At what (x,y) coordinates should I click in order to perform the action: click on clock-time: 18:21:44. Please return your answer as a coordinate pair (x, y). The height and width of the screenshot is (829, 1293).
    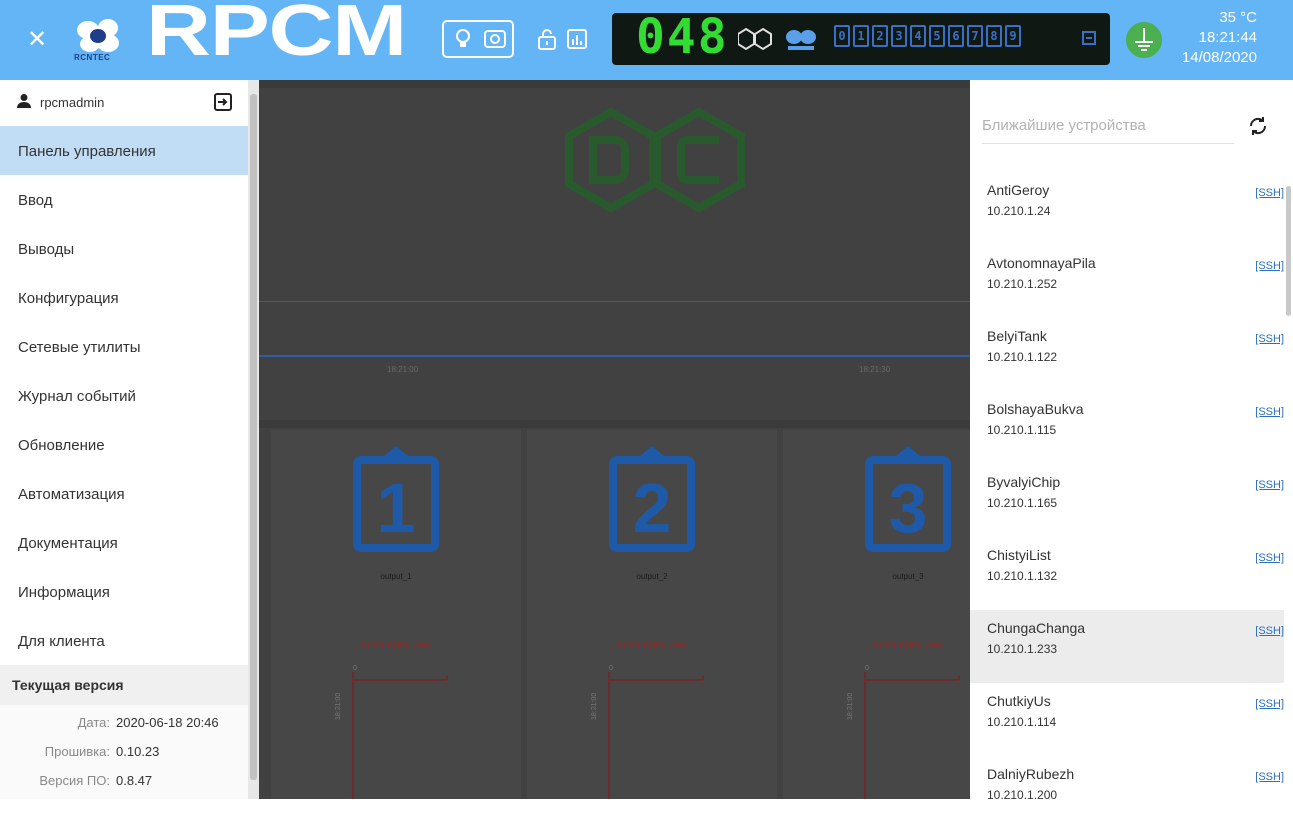
    Looking at the image, I should click on (1227, 37).